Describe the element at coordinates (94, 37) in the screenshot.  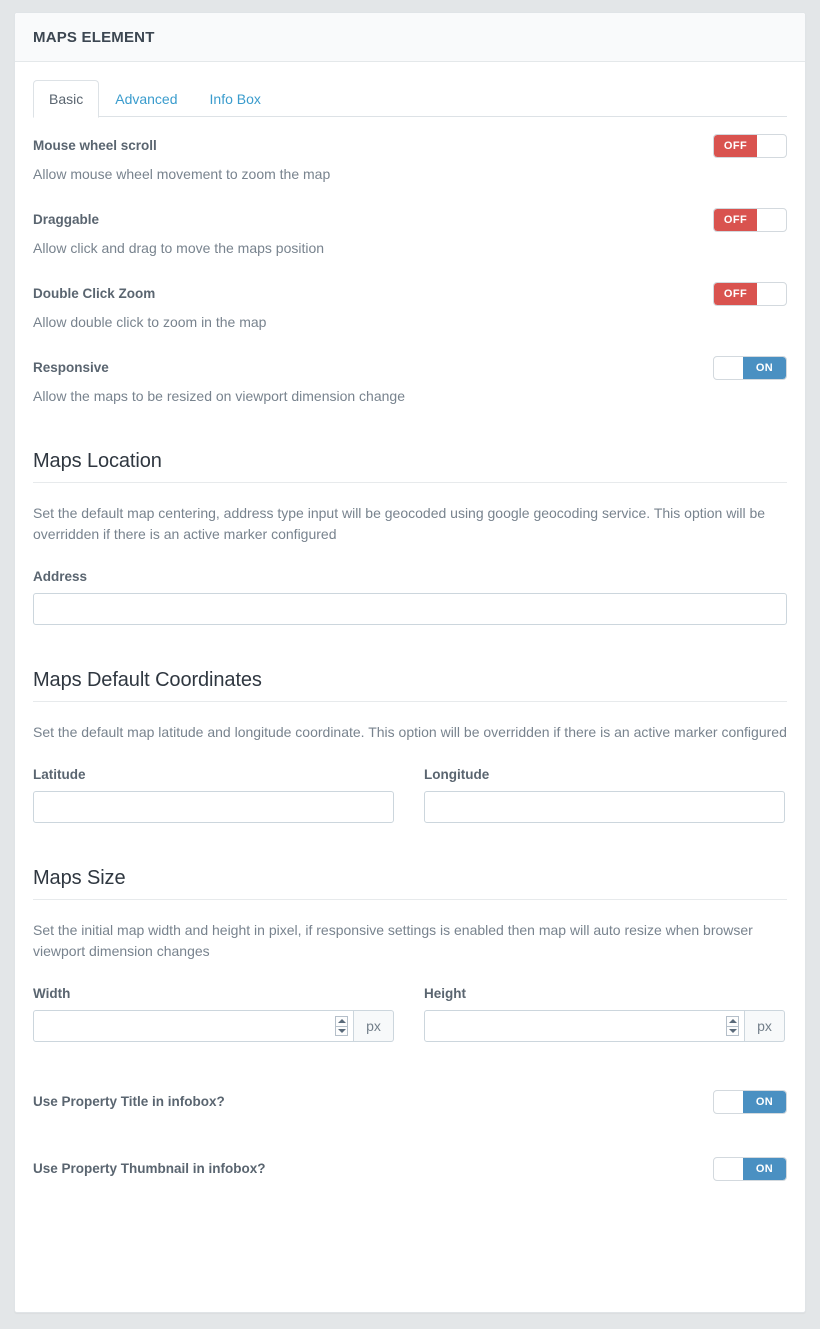
I see `page-title: MAPS ELEMENT` at that location.